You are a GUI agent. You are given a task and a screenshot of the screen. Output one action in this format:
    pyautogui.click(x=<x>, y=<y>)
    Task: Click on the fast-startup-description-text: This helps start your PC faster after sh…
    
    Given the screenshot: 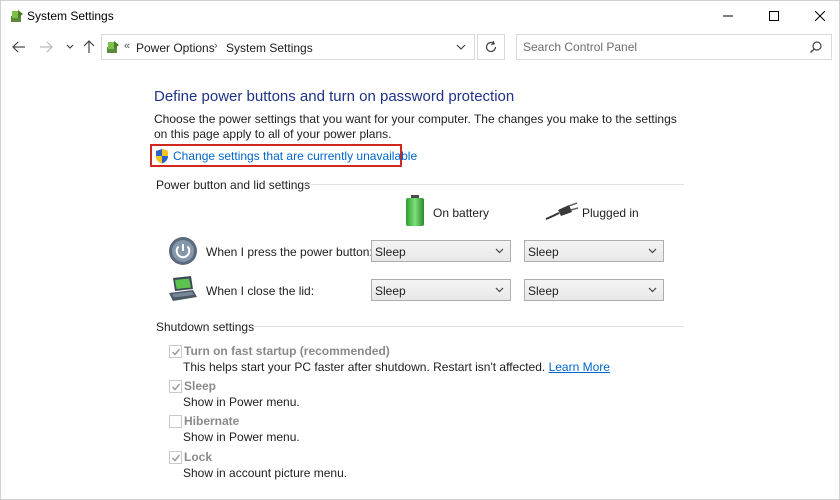 What is the action you would take?
    pyautogui.click(x=364, y=367)
    